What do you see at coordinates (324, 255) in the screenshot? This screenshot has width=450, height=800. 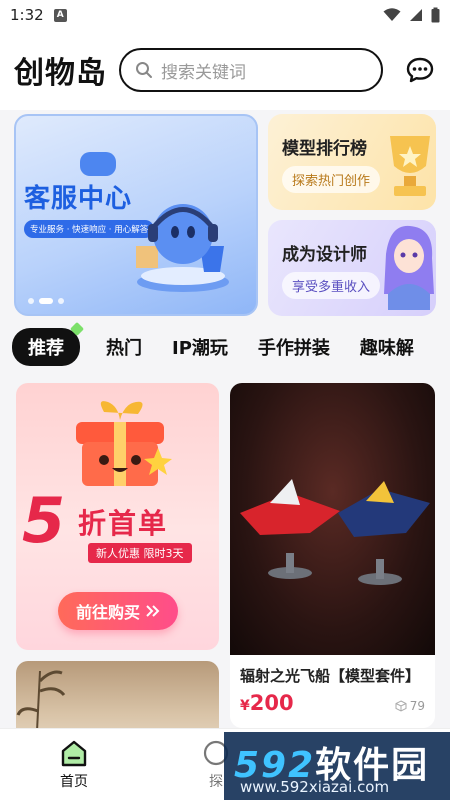 I see `designer-title: 成为设计师` at bounding box center [324, 255].